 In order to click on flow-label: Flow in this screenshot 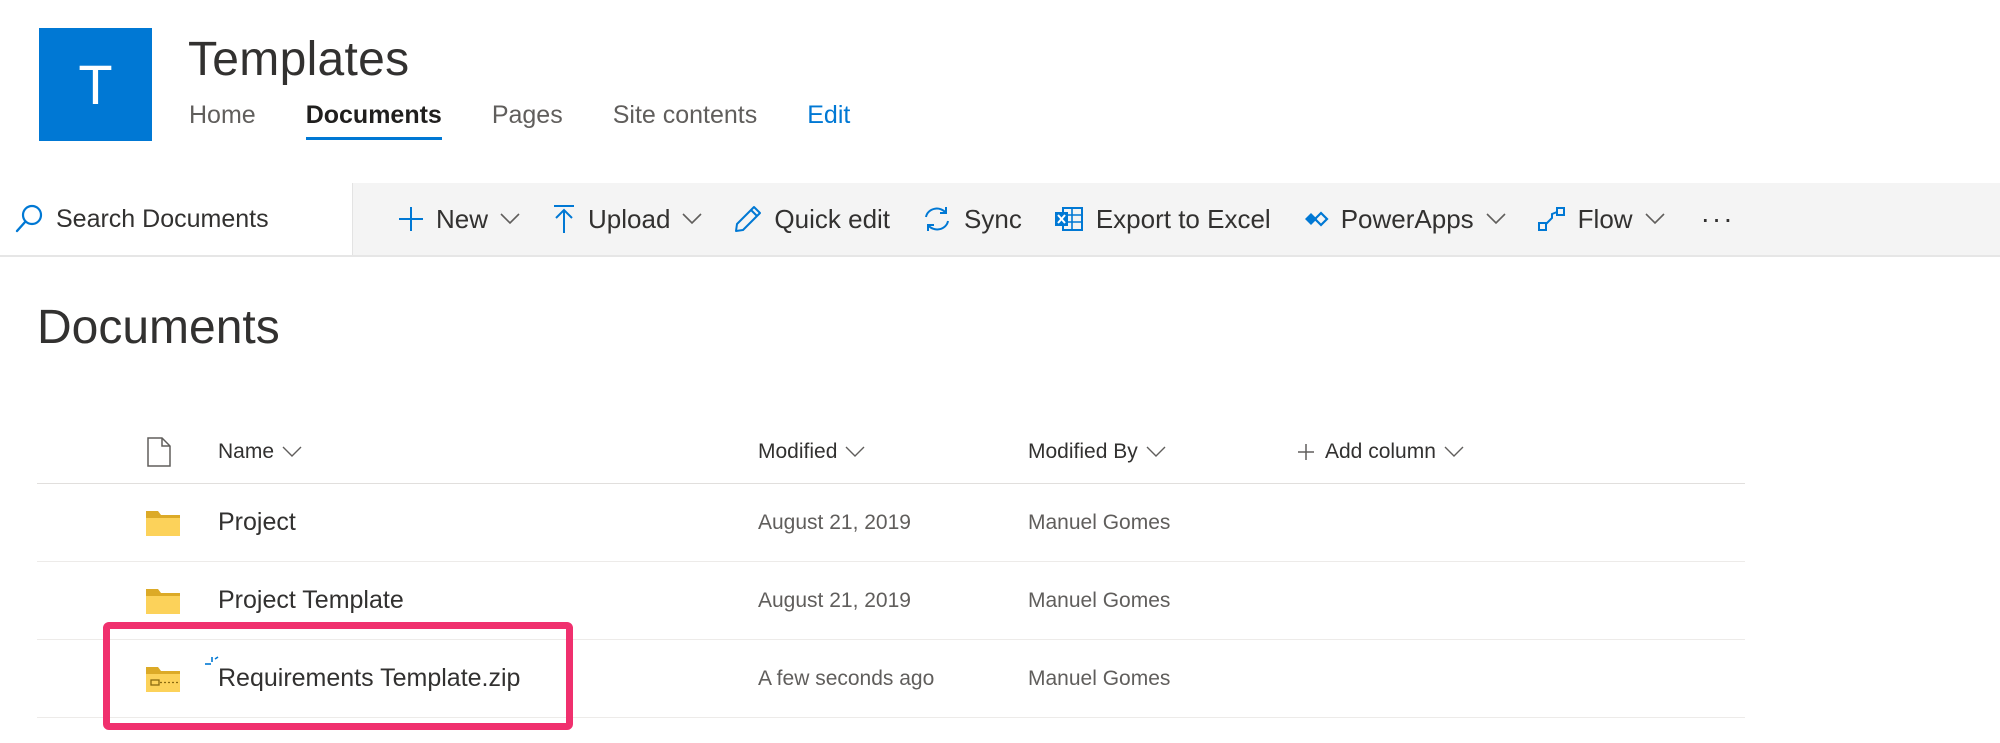, I will do `click(1605, 218)`.